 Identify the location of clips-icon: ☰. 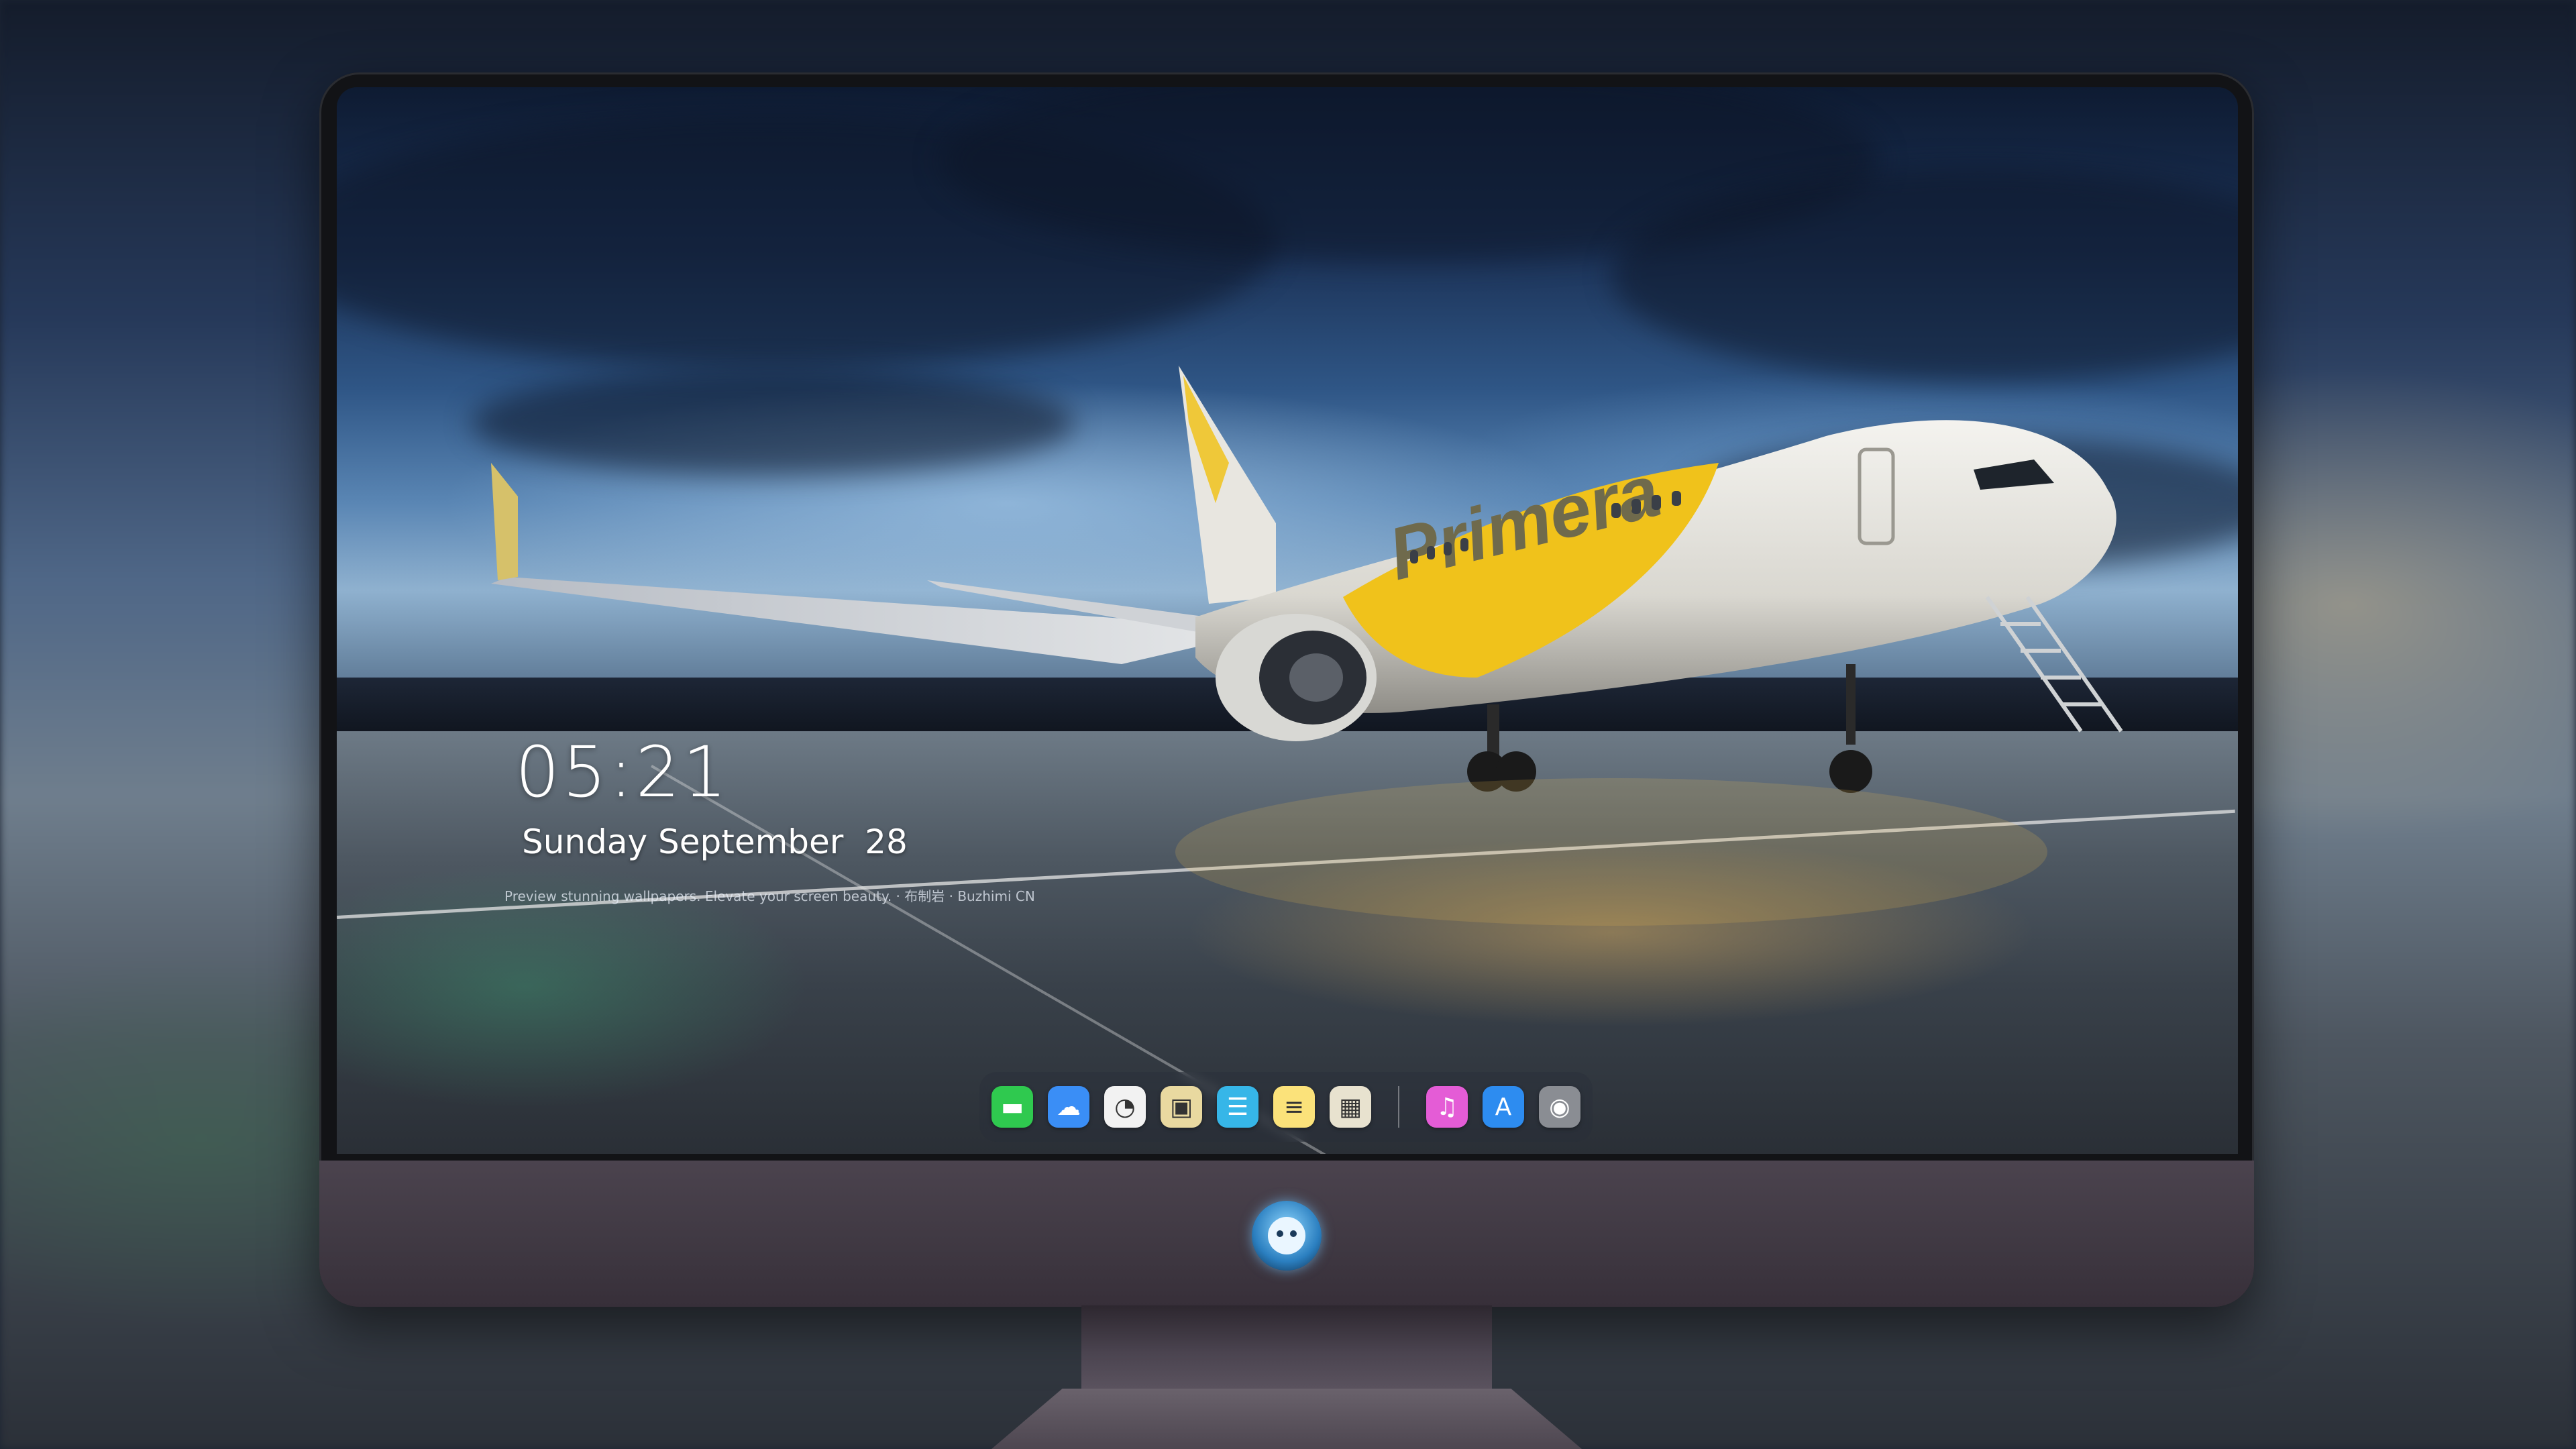
(1237, 1107).